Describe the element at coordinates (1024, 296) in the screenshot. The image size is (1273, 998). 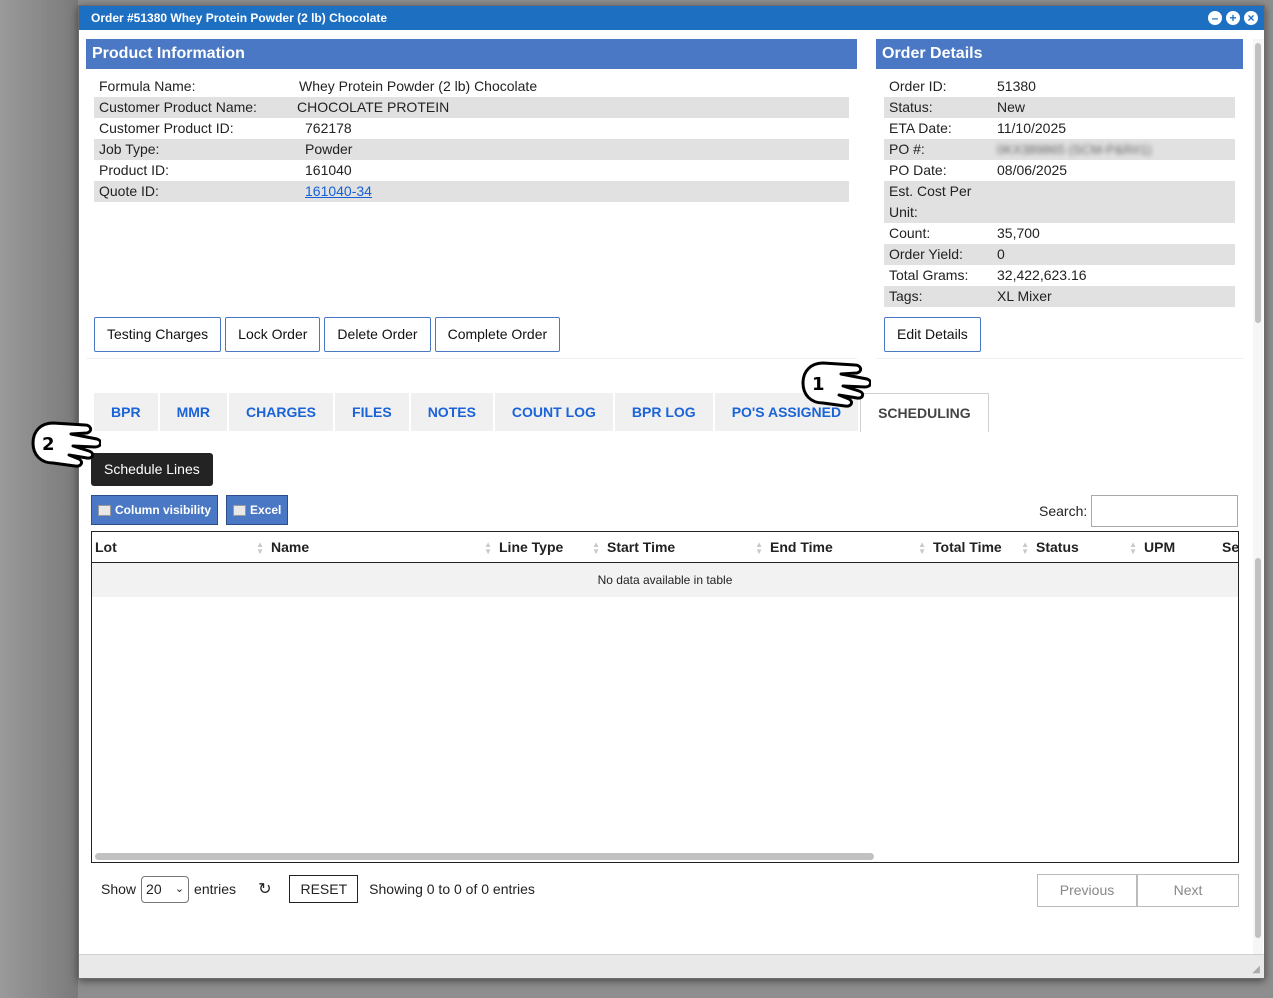
I see `detail-value: XL Mixer` at that location.